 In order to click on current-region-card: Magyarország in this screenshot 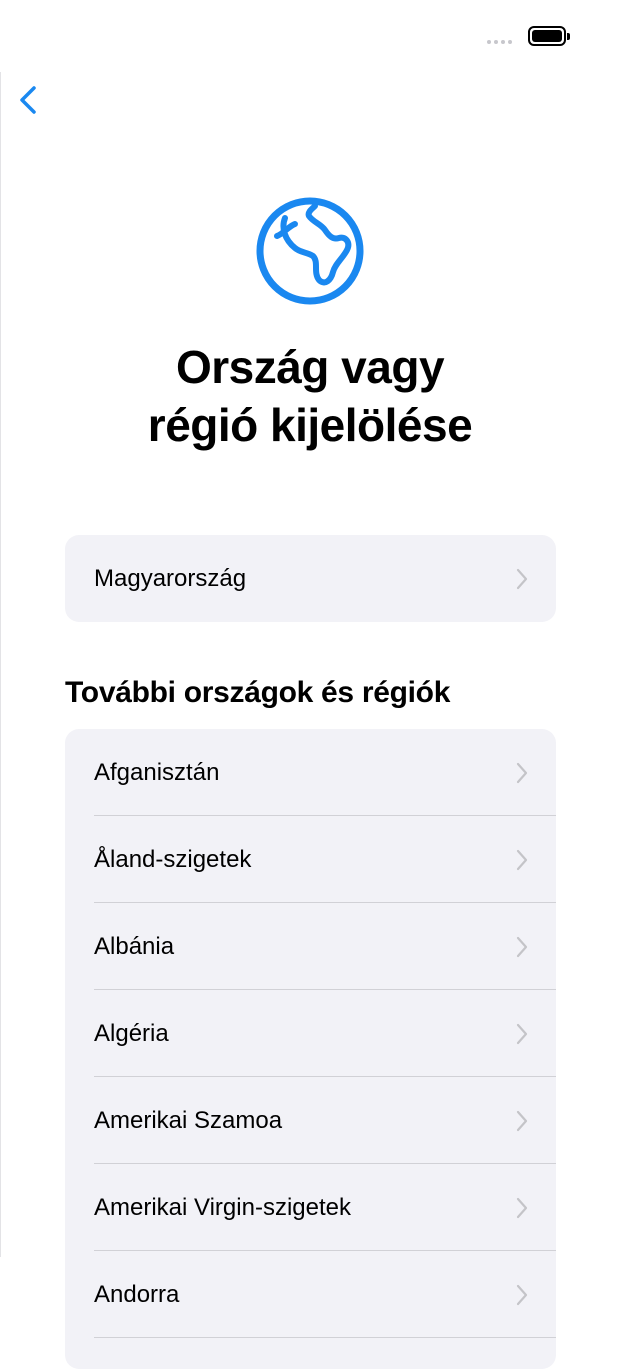, I will do `click(310, 578)`.